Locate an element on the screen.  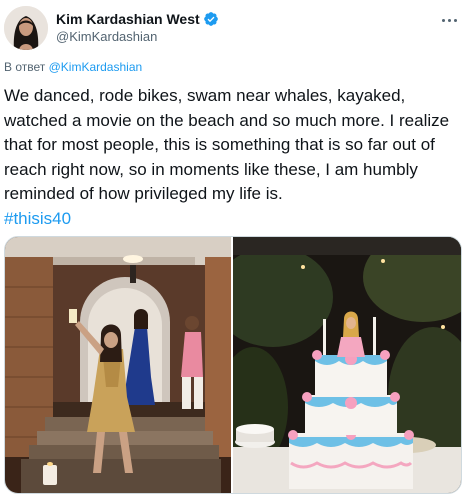
avatar-photo-icon is located at coordinates (26, 28).